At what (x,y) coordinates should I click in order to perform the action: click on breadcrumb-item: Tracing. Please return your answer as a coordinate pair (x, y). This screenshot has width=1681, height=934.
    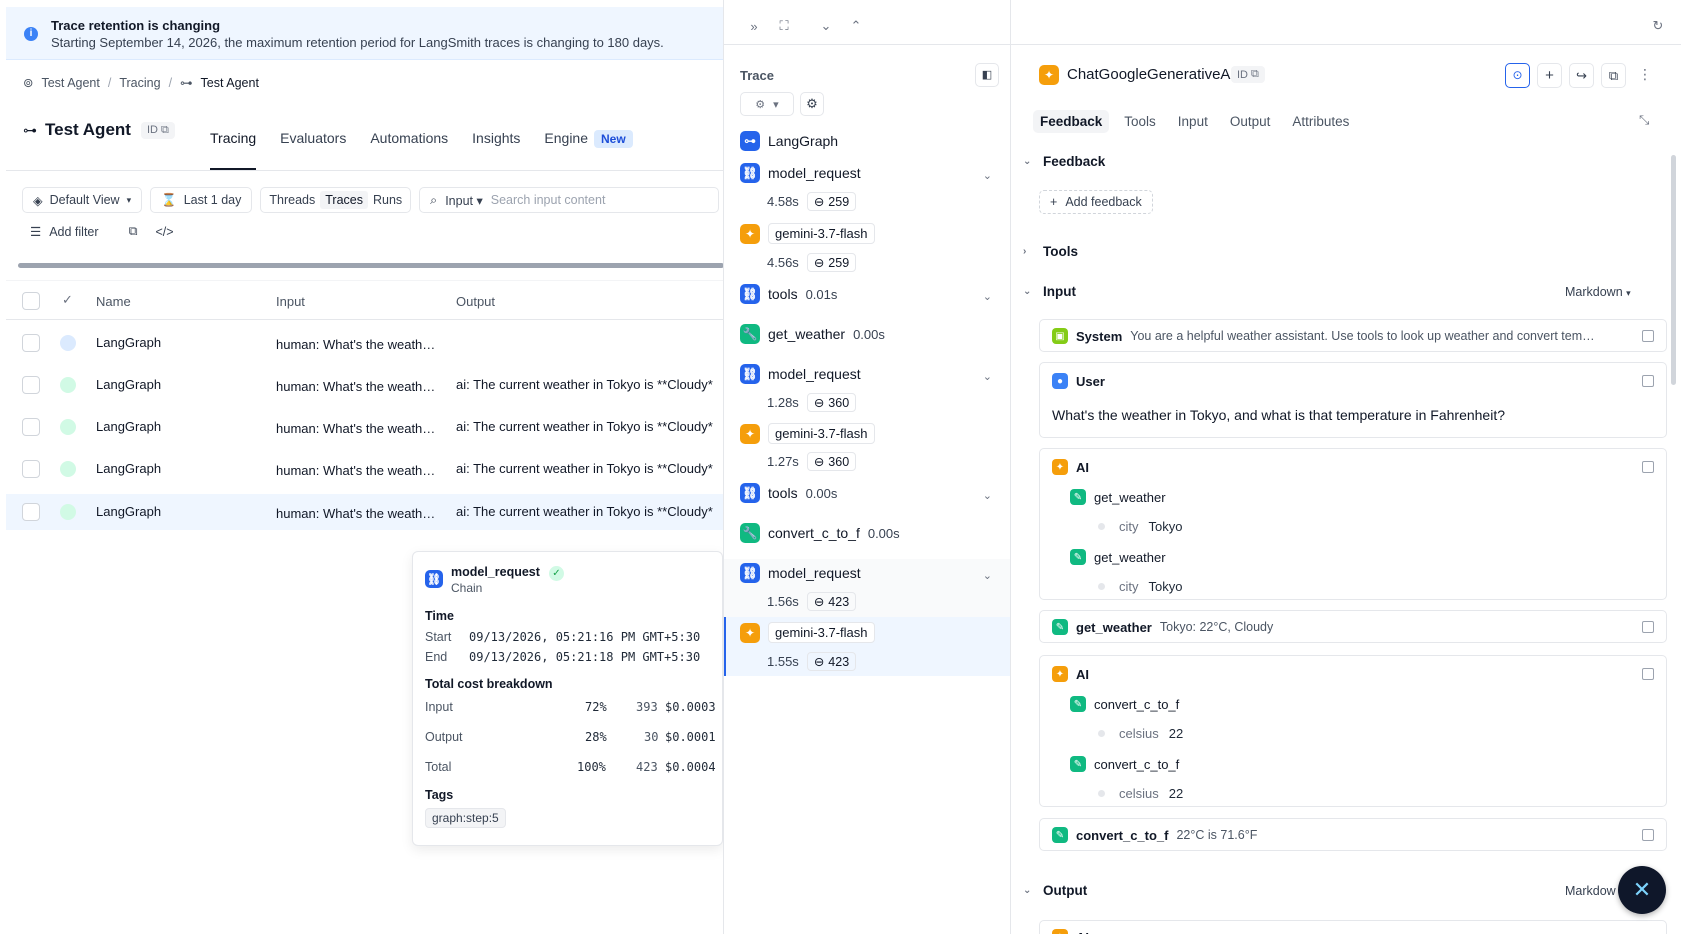
    Looking at the image, I should click on (139, 83).